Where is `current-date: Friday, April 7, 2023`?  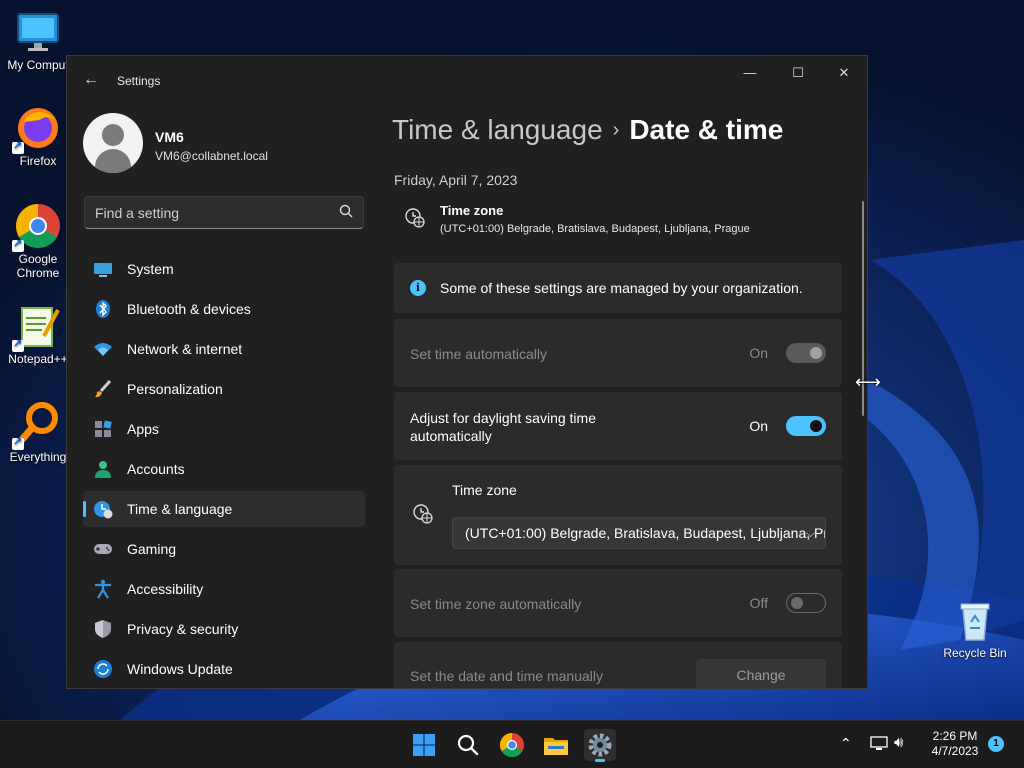
current-date: Friday, April 7, 2023 is located at coordinates (456, 180).